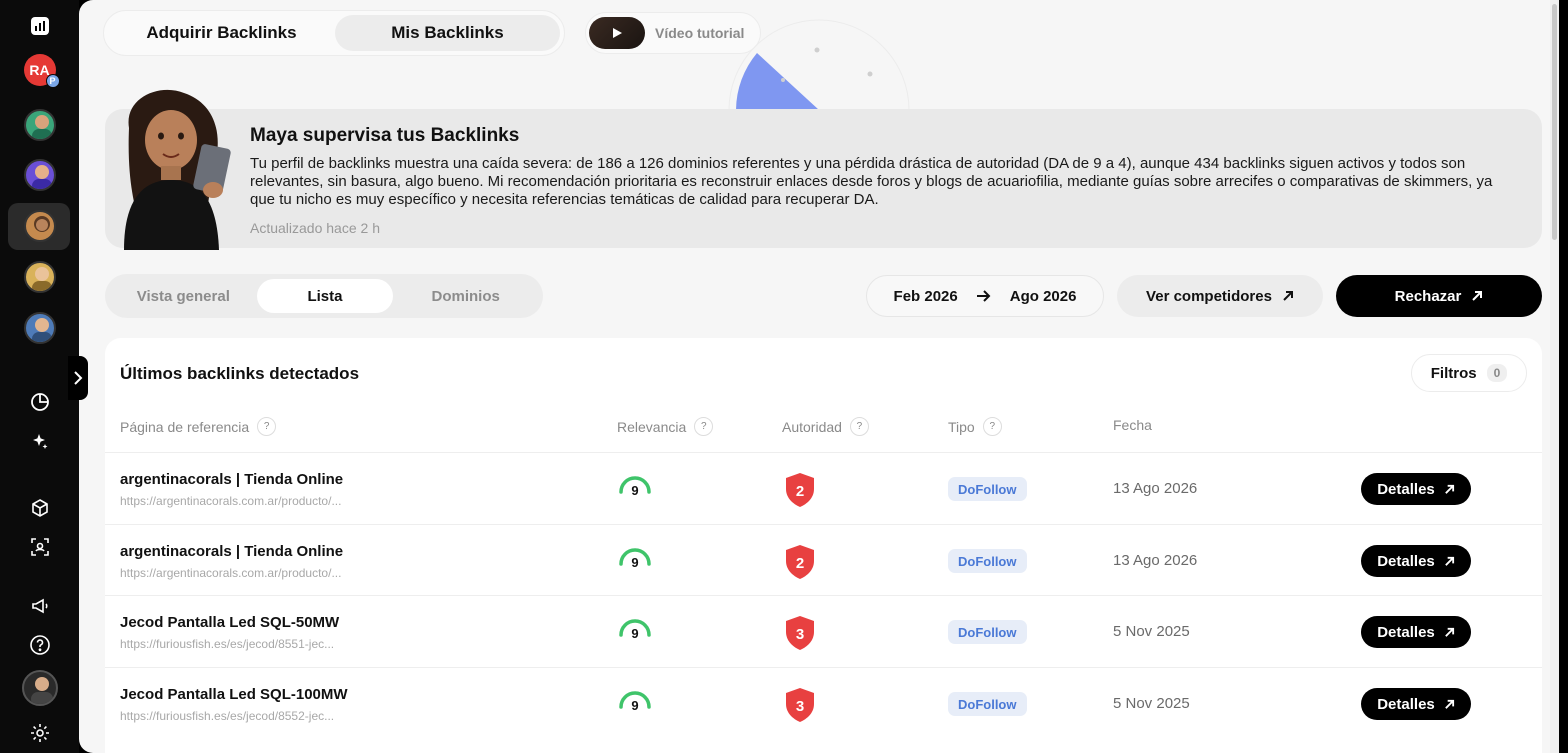 The image size is (1568, 753). Describe the element at coordinates (1043, 296) in the screenshot. I see `date-to: Ago 2026` at that location.